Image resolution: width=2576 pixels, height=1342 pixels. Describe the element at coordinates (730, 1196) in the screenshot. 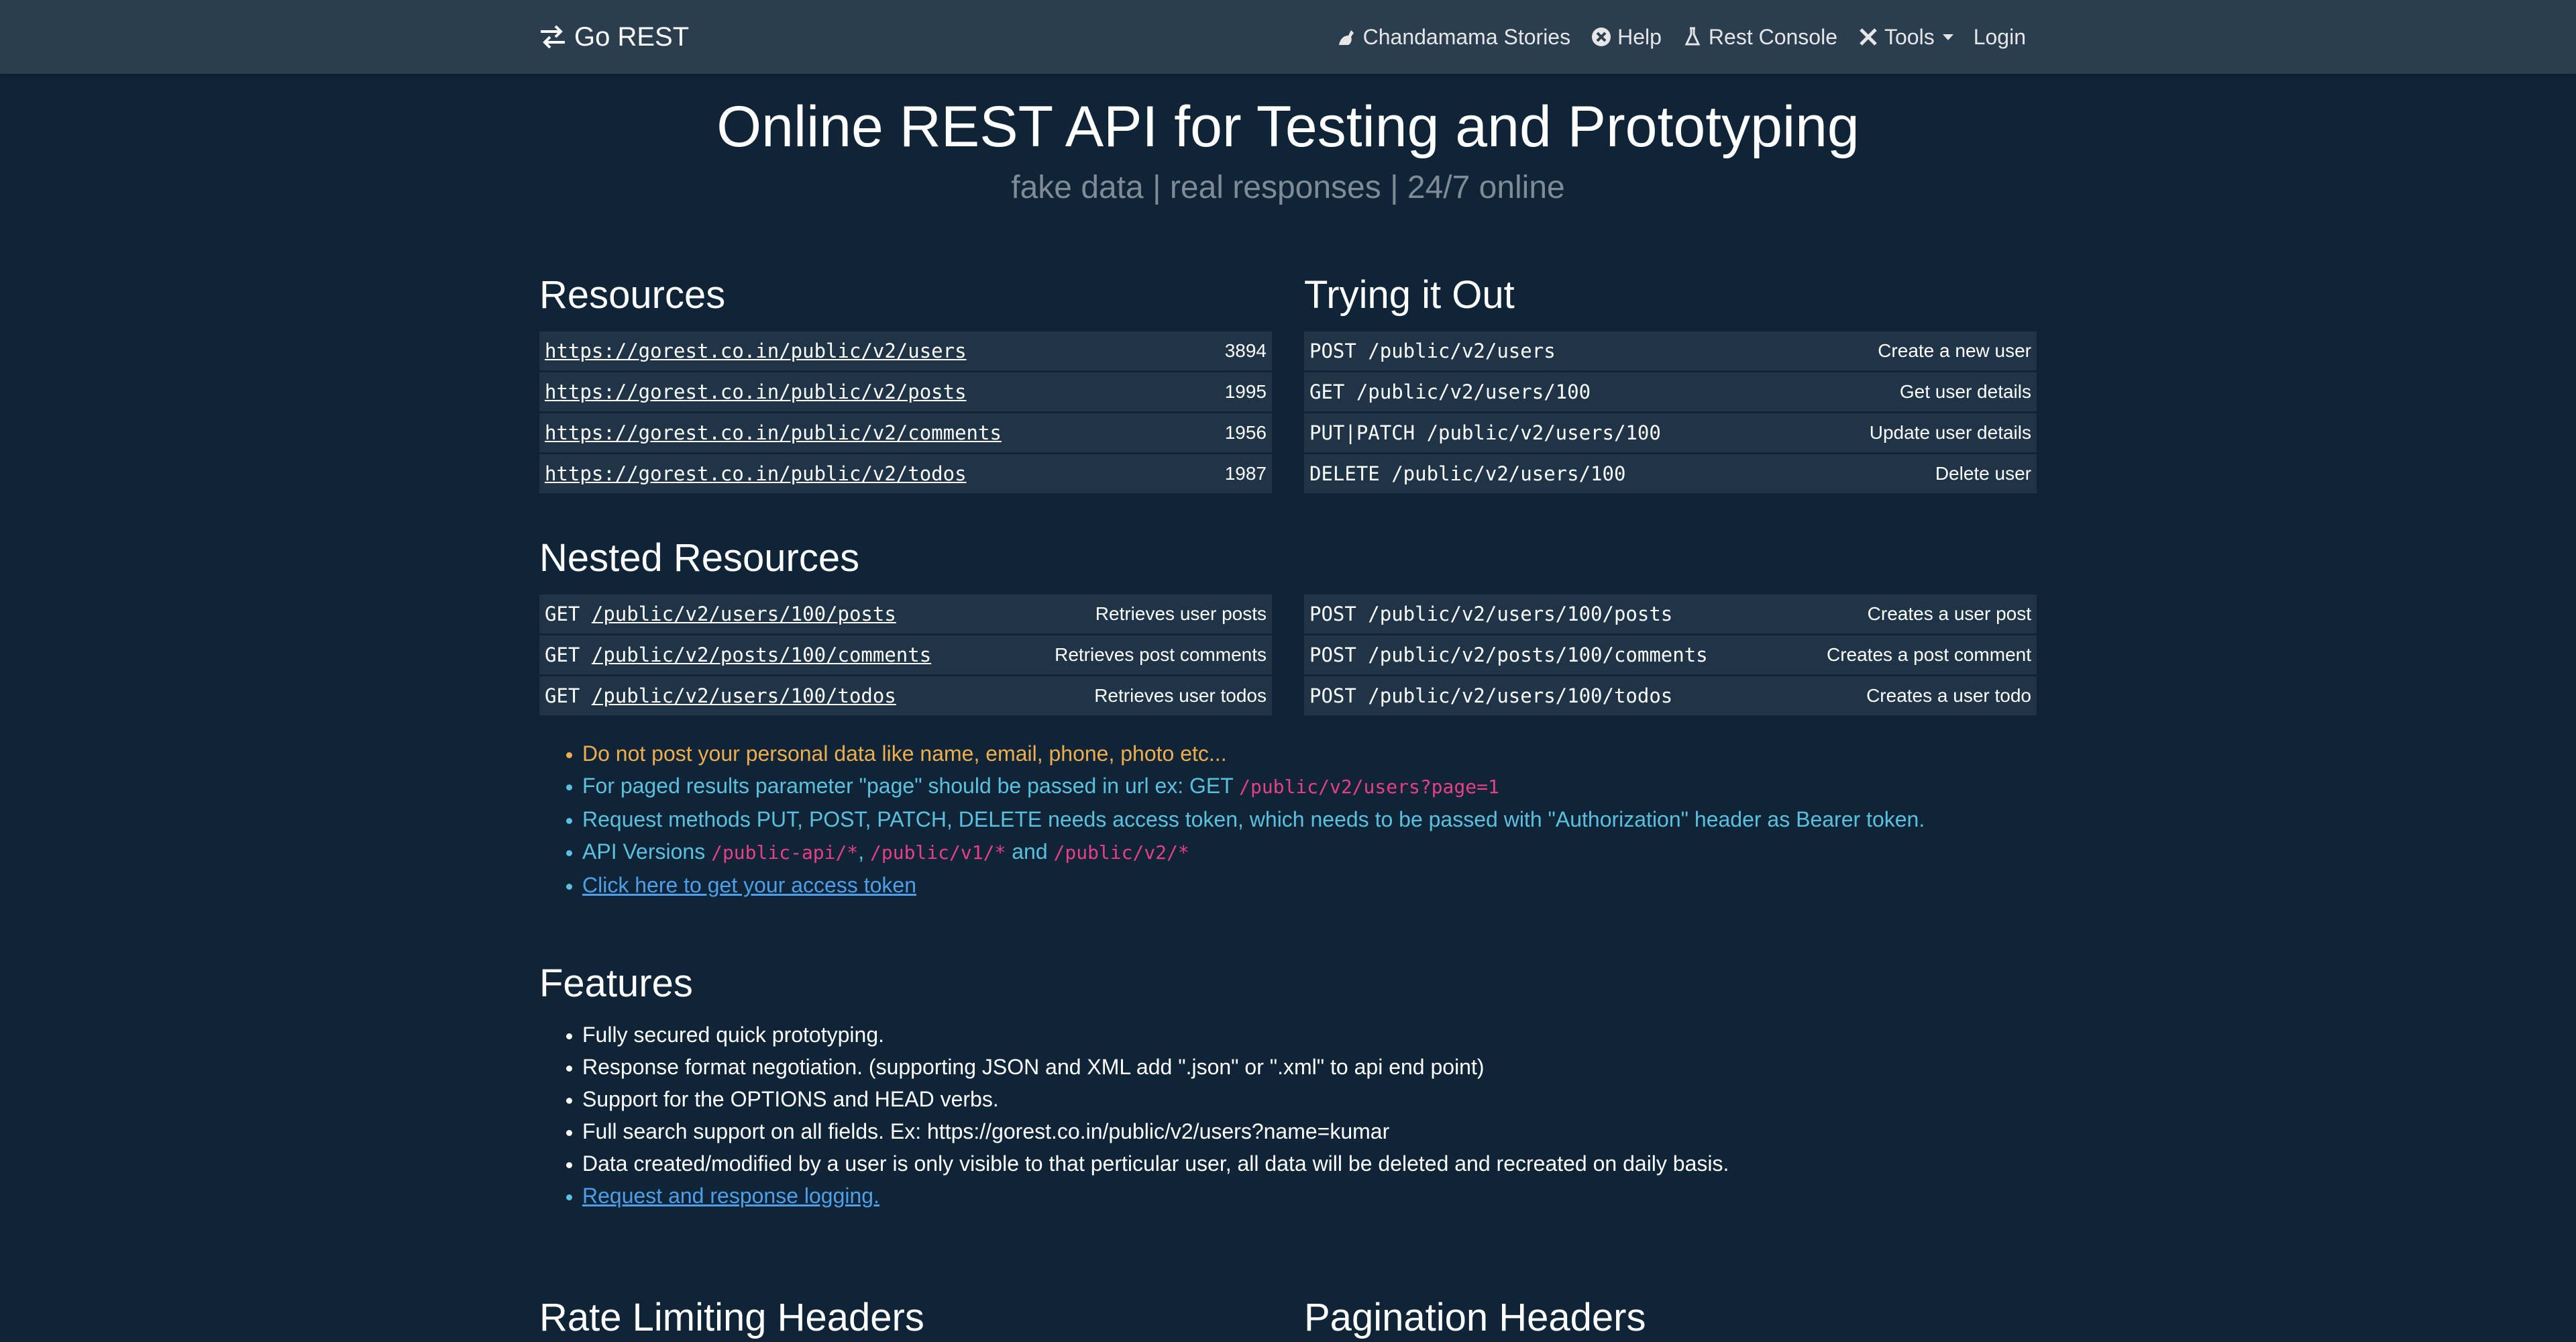

I see `logging-link: Request and response logging.` at that location.